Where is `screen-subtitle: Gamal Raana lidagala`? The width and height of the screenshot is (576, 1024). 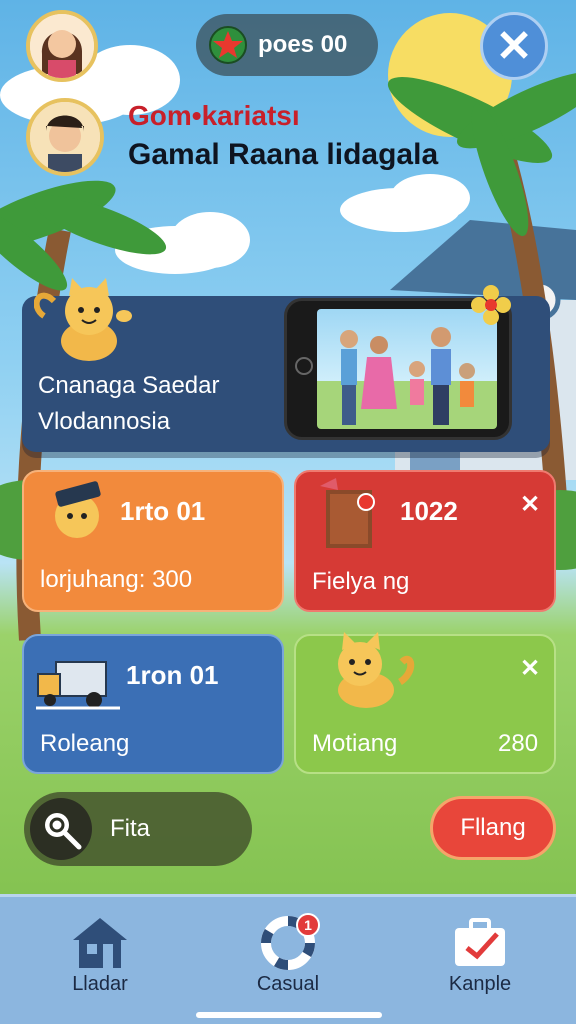 screen-subtitle: Gamal Raana lidagala is located at coordinates (283, 154).